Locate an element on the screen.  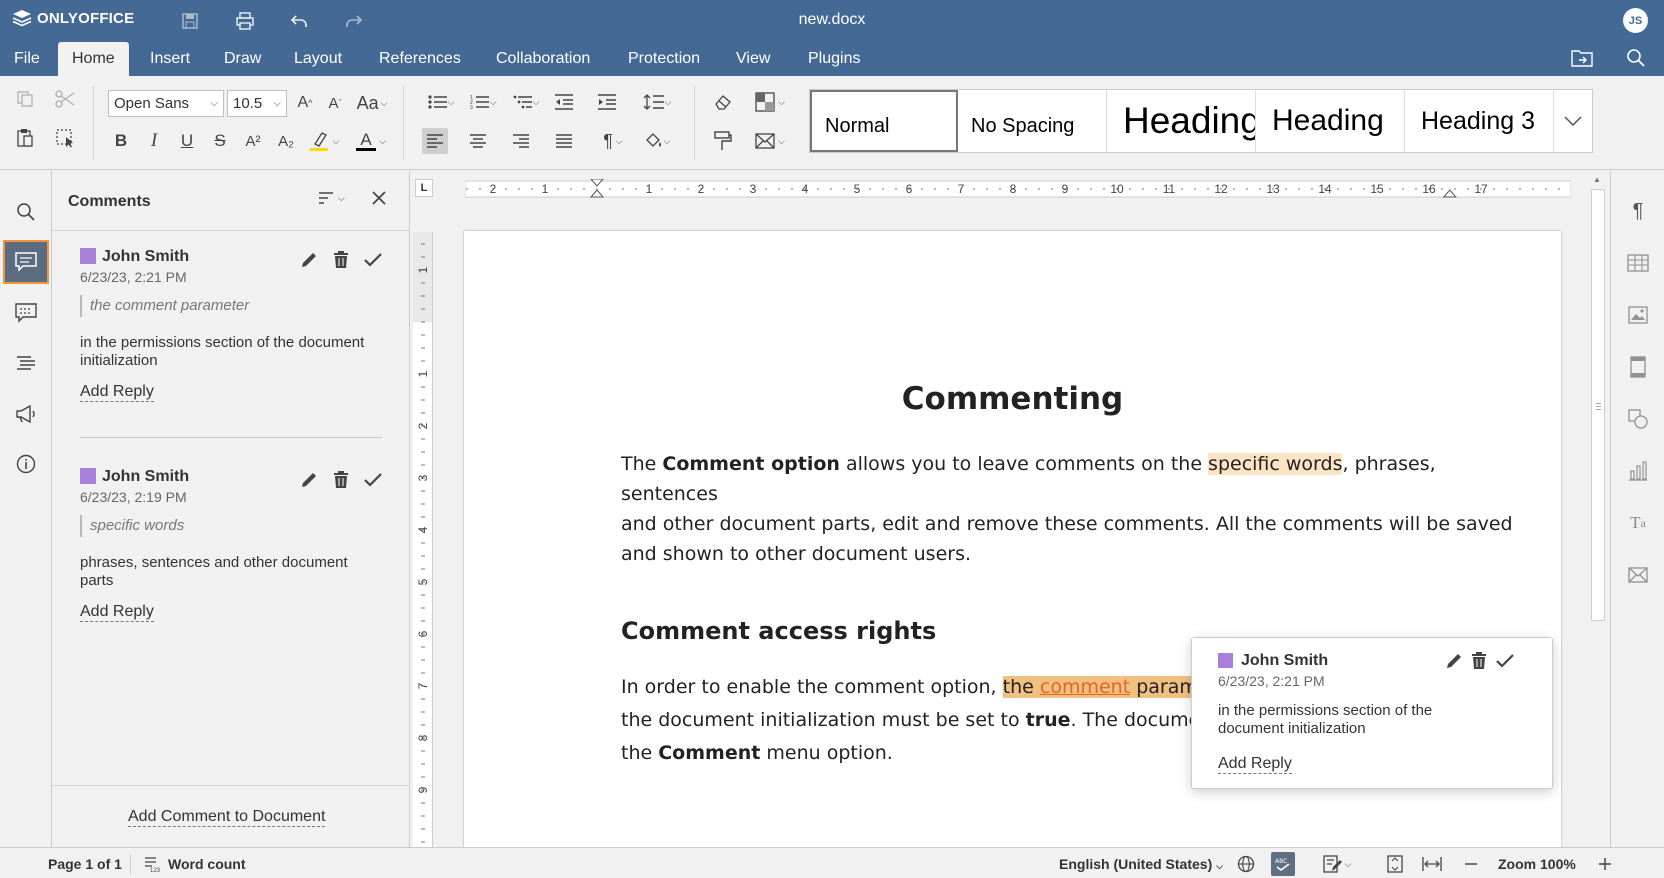
user-avatar: JS is located at coordinates (1635, 20).